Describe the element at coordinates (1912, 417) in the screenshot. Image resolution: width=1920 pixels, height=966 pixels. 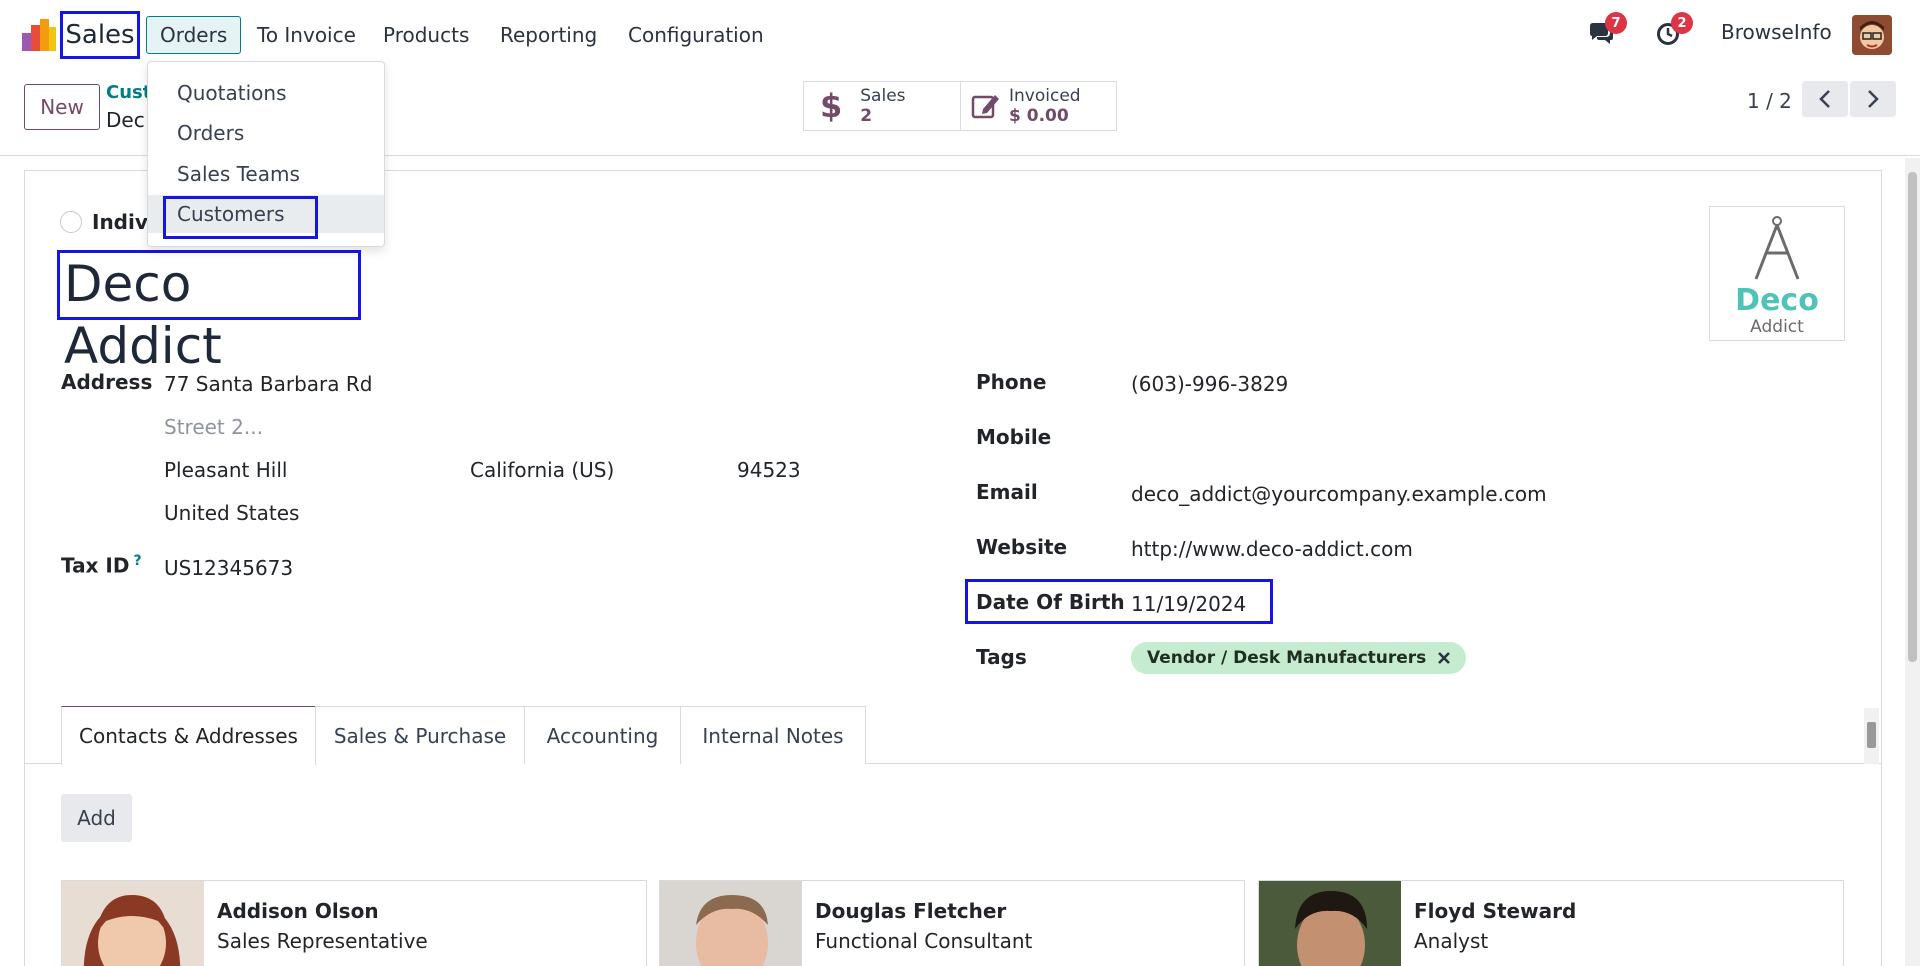
I see `page-scrollbar-thumb` at that location.